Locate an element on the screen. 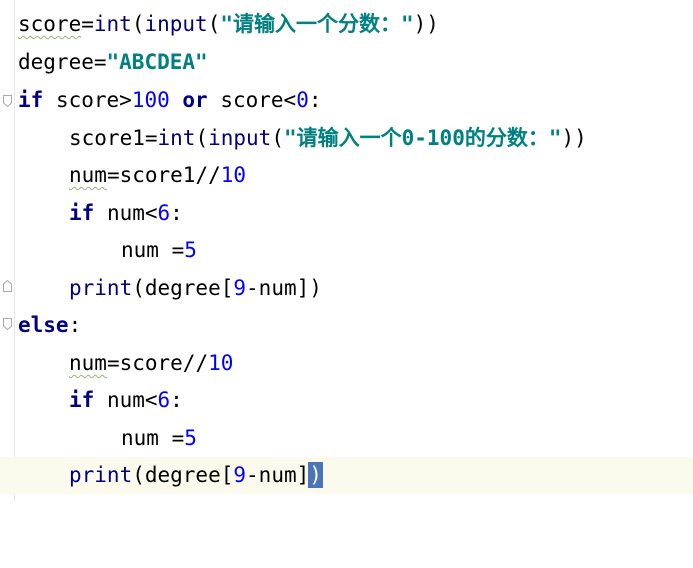  code-text: if score>100 or score<0: is located at coordinates (170, 100).